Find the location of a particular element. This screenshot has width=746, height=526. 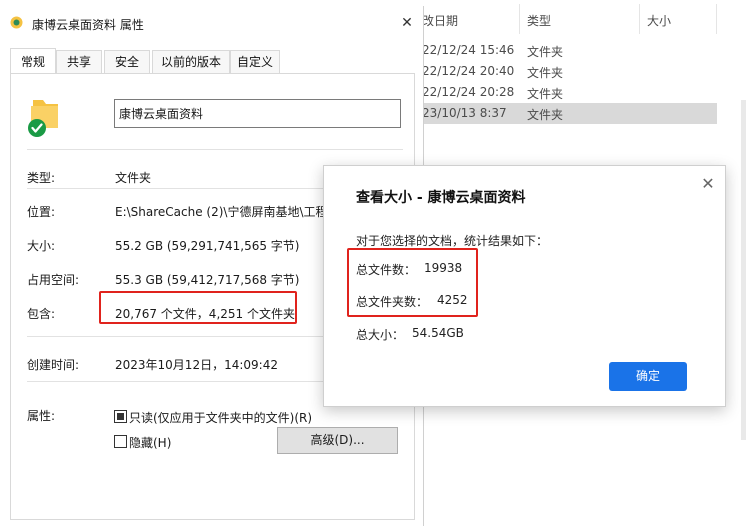

popup-intro: 对于您选择的文档，统计结果如下： is located at coordinates (452, 241).